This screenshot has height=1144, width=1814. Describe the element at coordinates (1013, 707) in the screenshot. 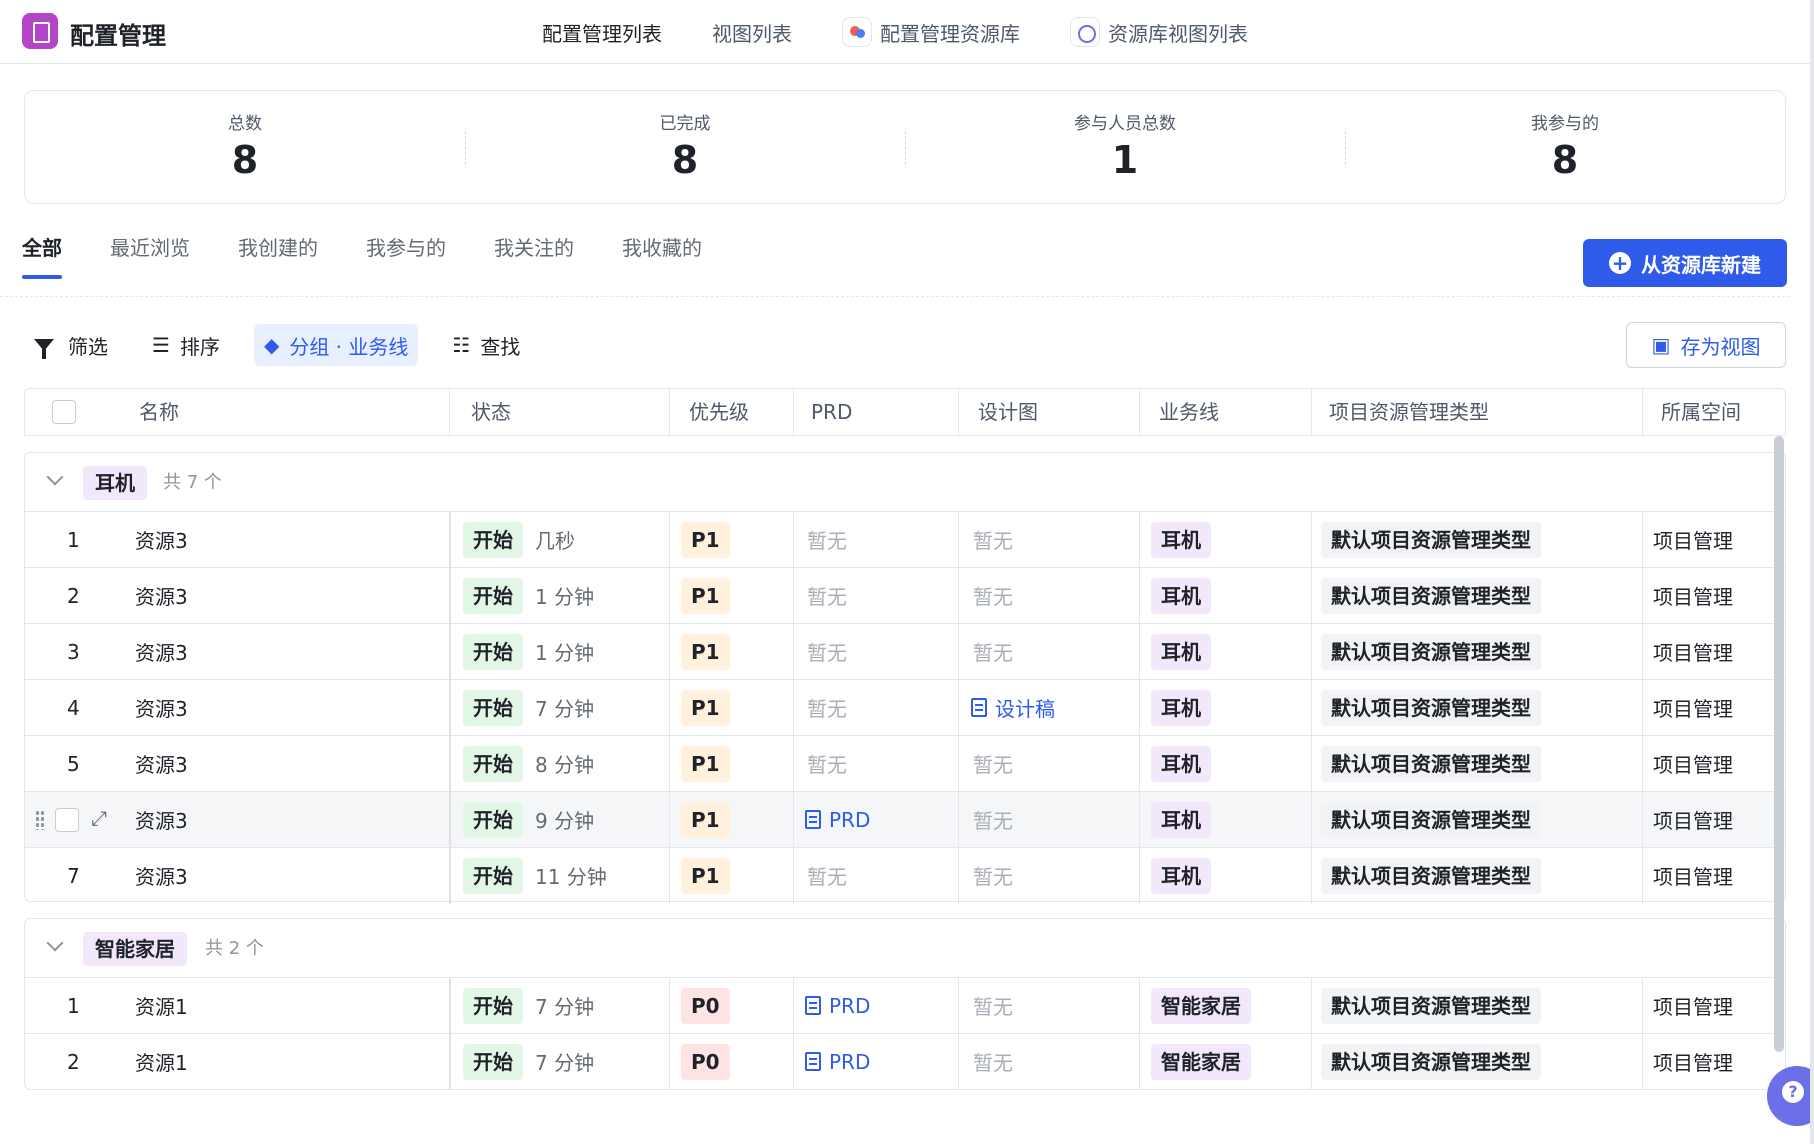

I see `design-link: 设计稿` at that location.